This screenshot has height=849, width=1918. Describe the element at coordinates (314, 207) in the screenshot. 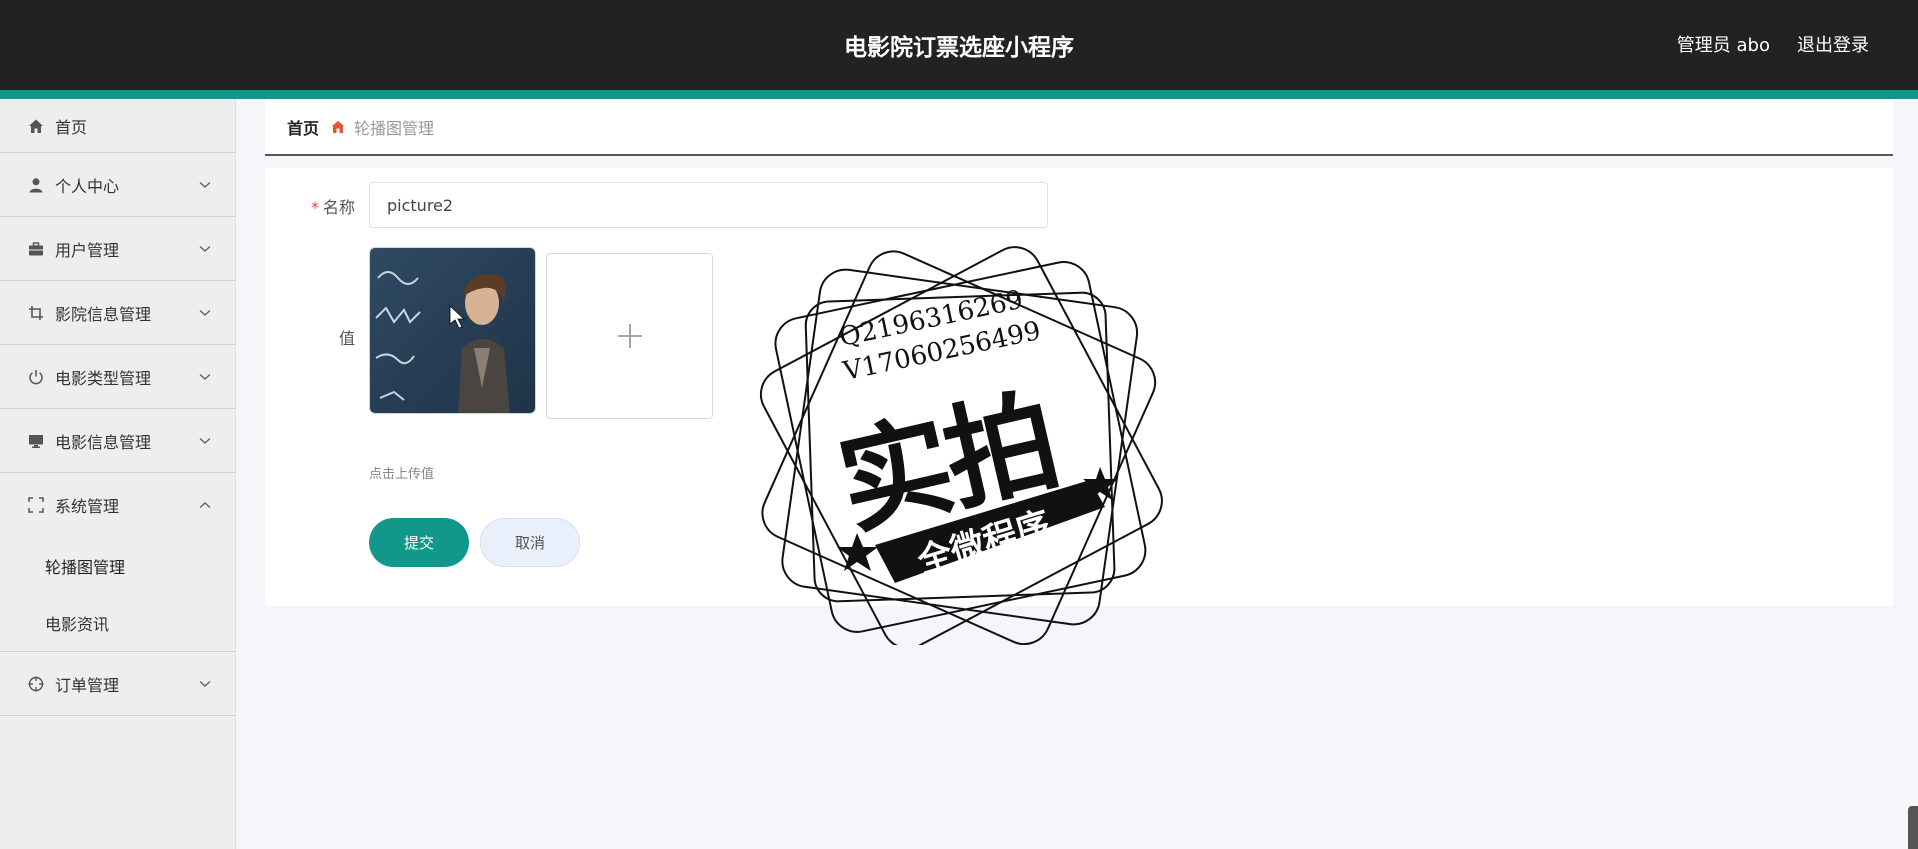

I see `required-asterisk: *` at that location.